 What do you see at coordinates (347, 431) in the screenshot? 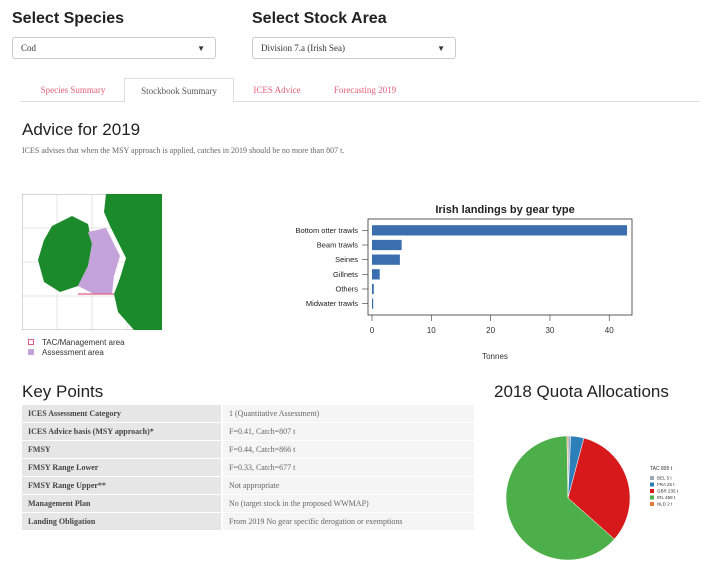
I see `table-value: F=0.41, Catch=807 t` at bounding box center [347, 431].